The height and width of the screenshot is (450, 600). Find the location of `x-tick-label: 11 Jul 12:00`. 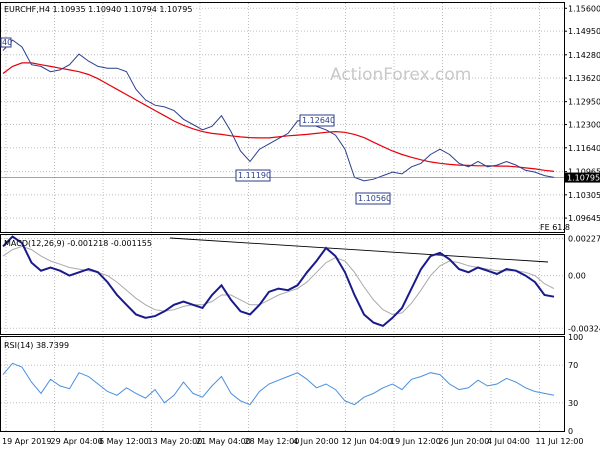

x-tick-label: 11 Jul 12:00 is located at coordinates (560, 441).